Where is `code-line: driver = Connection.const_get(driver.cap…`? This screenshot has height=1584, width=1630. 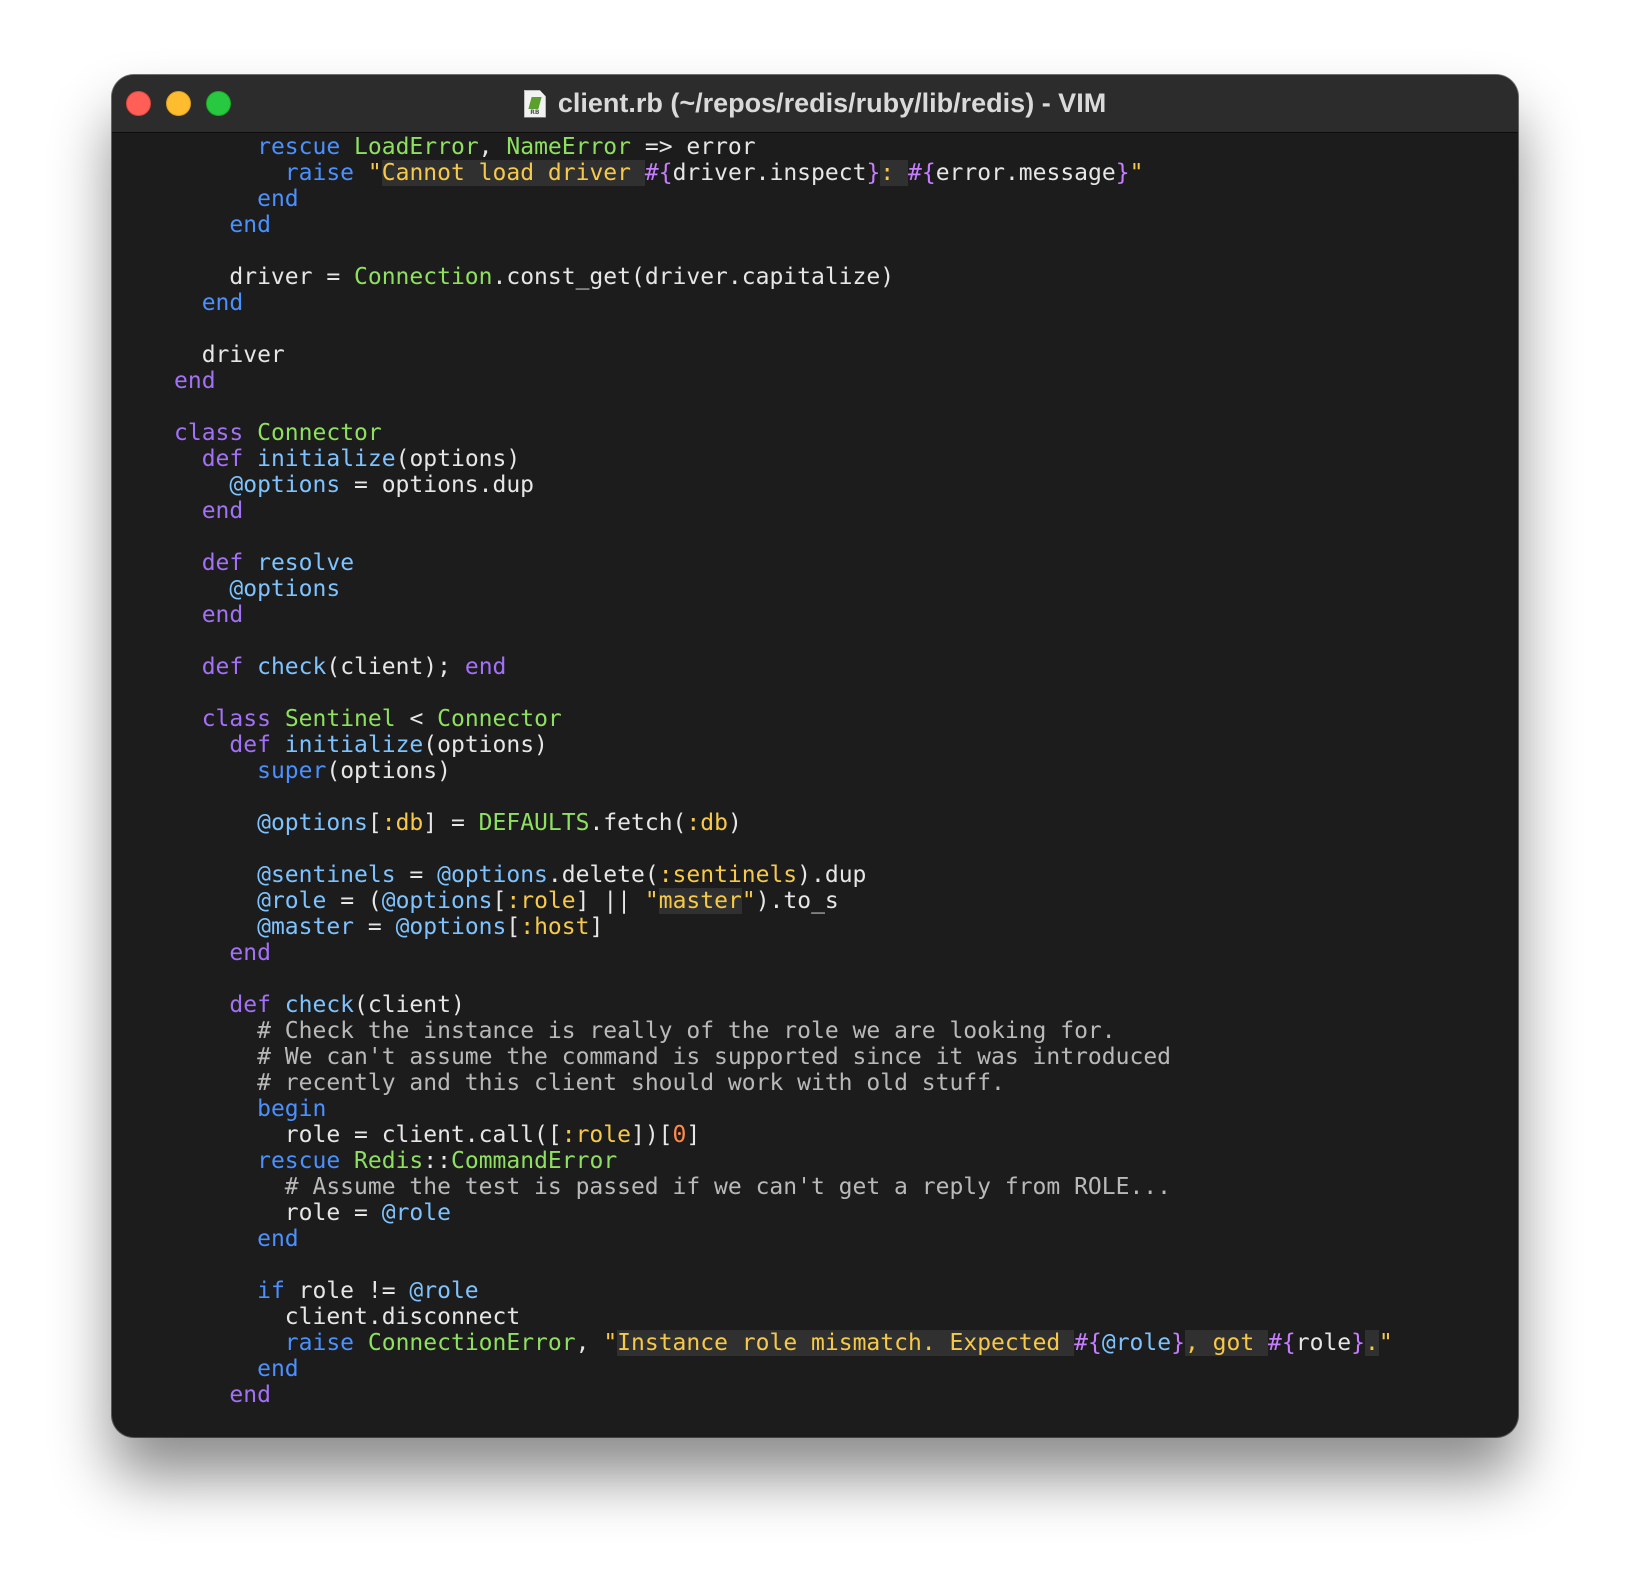
code-line: driver = Connection.const_get(driver.cap… is located at coordinates (846, 277).